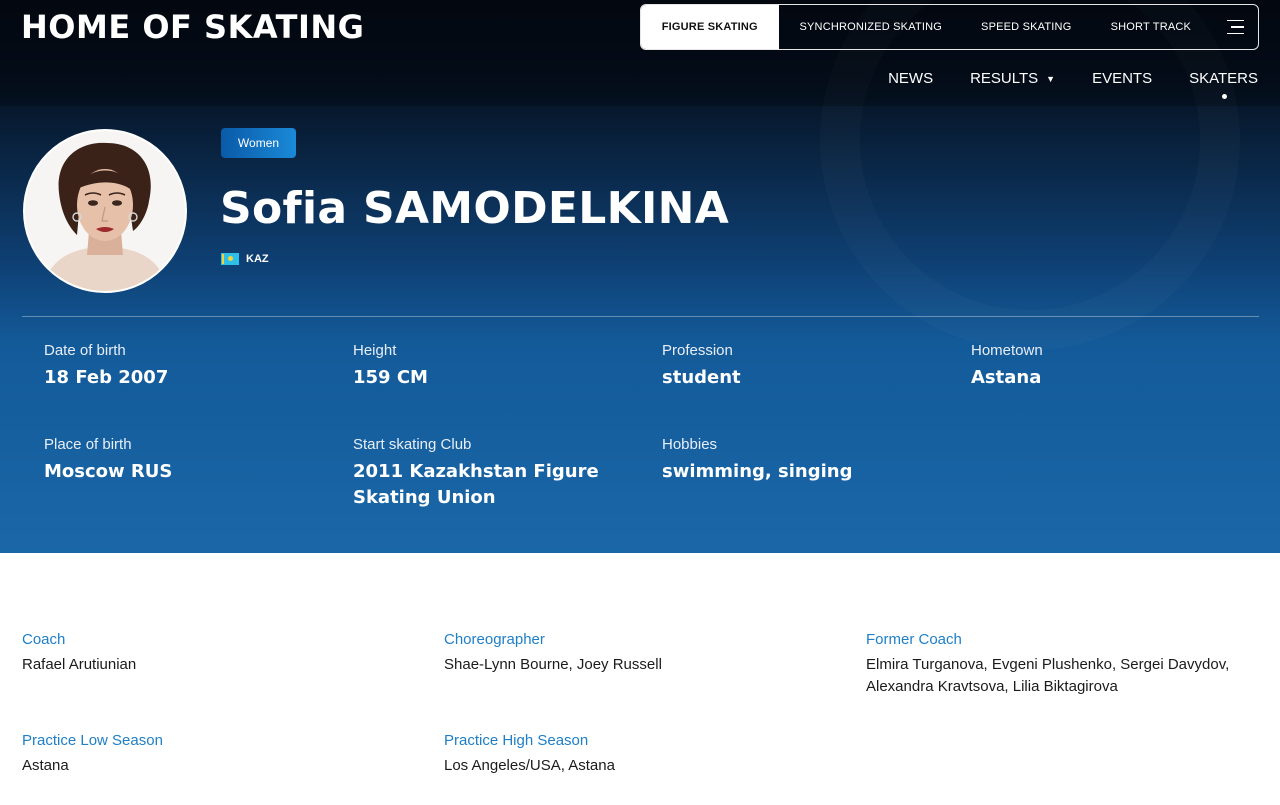 The image size is (1280, 805). What do you see at coordinates (79, 664) in the screenshot?
I see `detail-value: Rafael Arutiunian` at bounding box center [79, 664].